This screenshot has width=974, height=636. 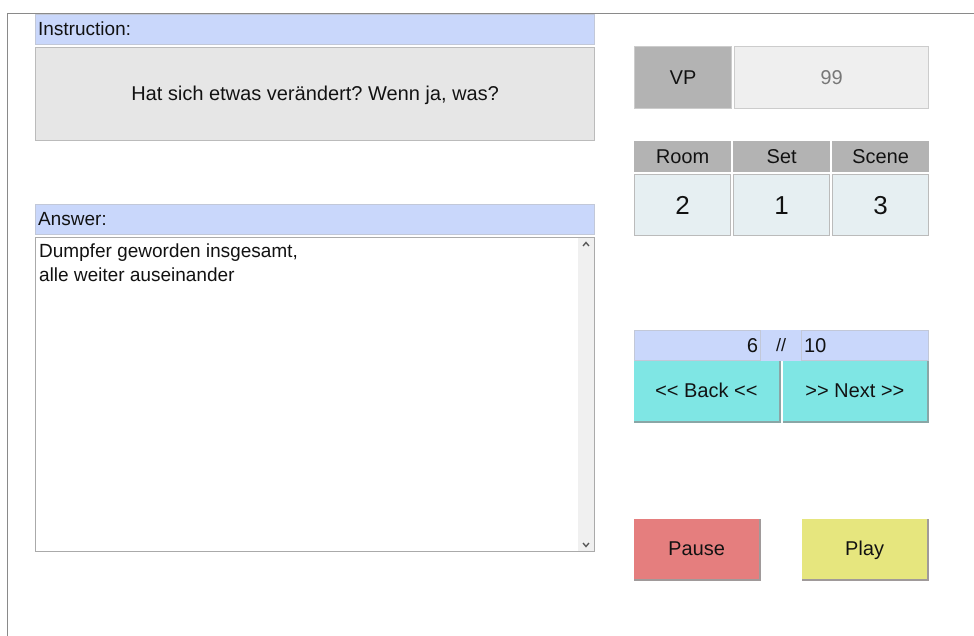 I want to click on instruction-text: Hat sich etwas verändert? Wenn ja, was?, so click(x=315, y=94).